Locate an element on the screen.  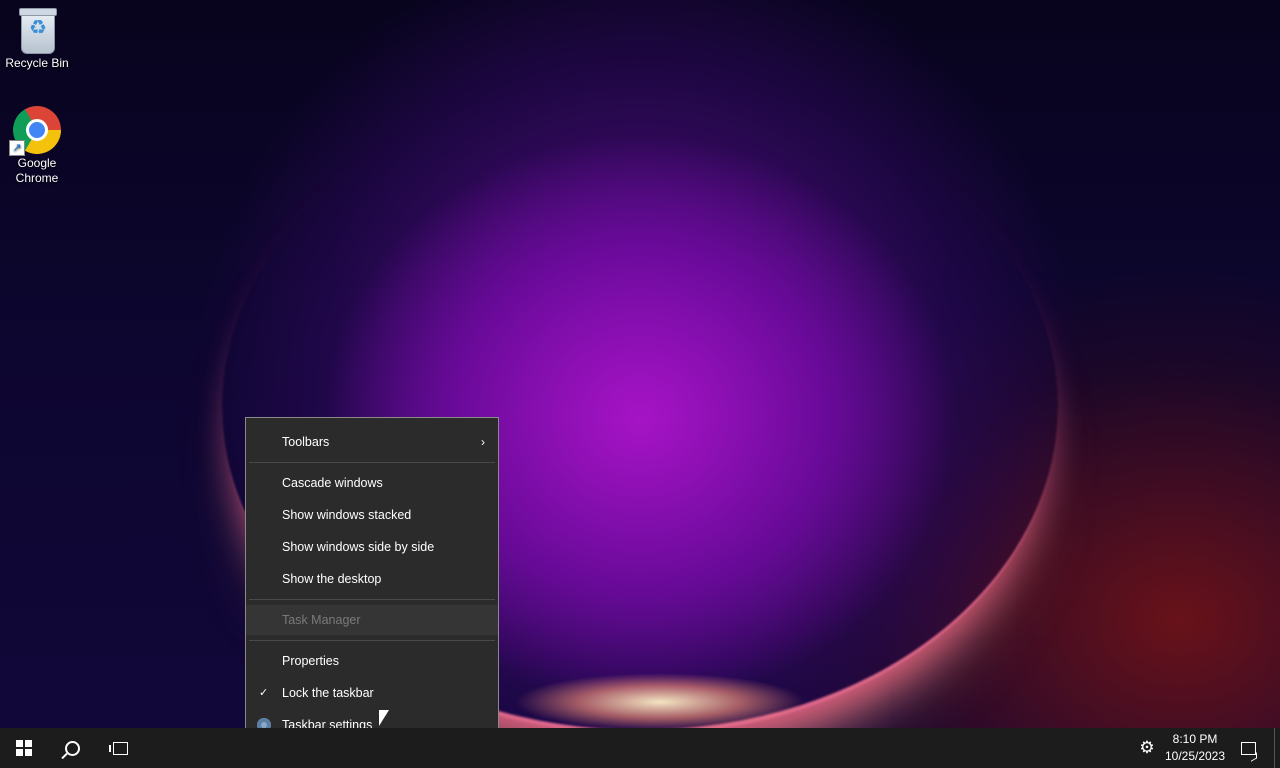
menu-item-label: Show the desktop is located at coordinates (332, 579).